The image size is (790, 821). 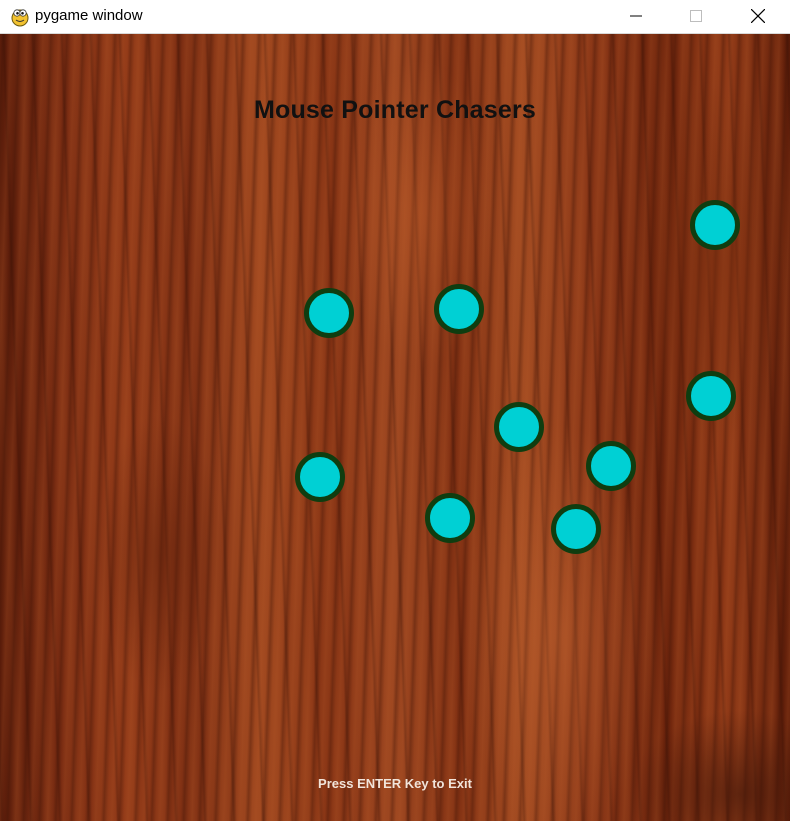 What do you see at coordinates (395, 17) in the screenshot?
I see `title-bar: pygame window` at bounding box center [395, 17].